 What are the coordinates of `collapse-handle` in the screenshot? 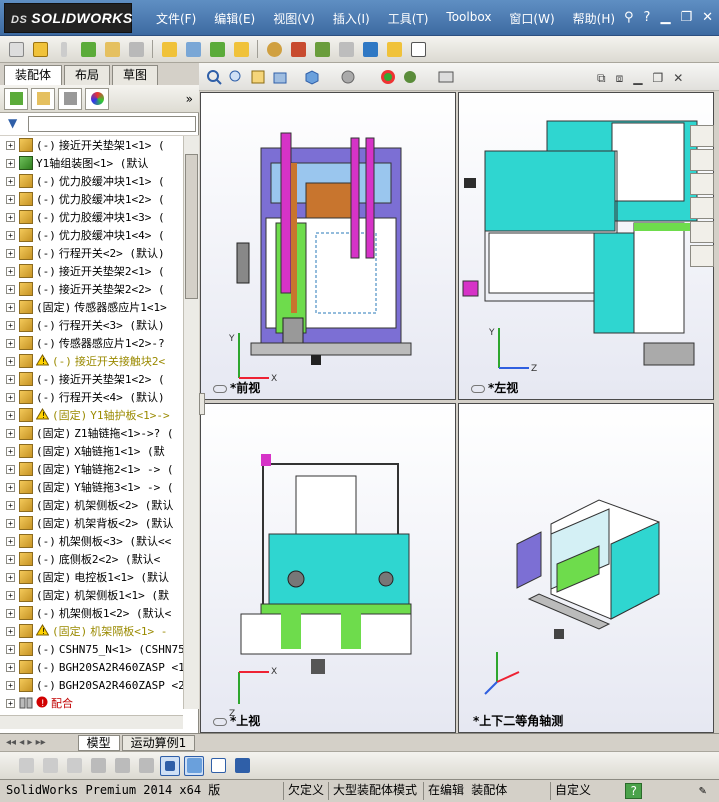 It's located at (202, 404).